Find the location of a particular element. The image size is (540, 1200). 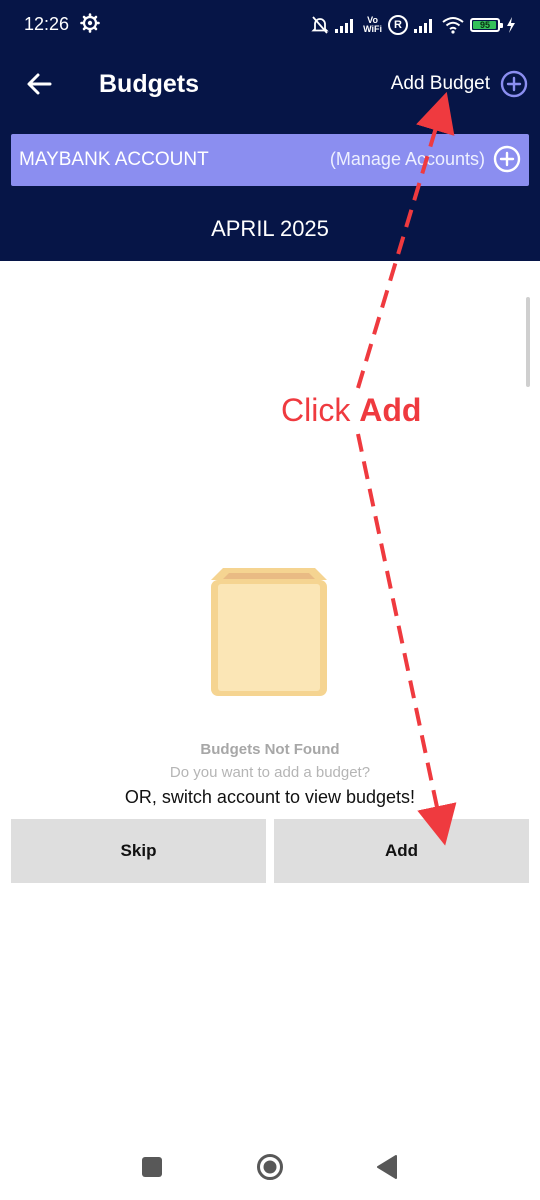

back-arrow-icon is located at coordinates (40, 84).